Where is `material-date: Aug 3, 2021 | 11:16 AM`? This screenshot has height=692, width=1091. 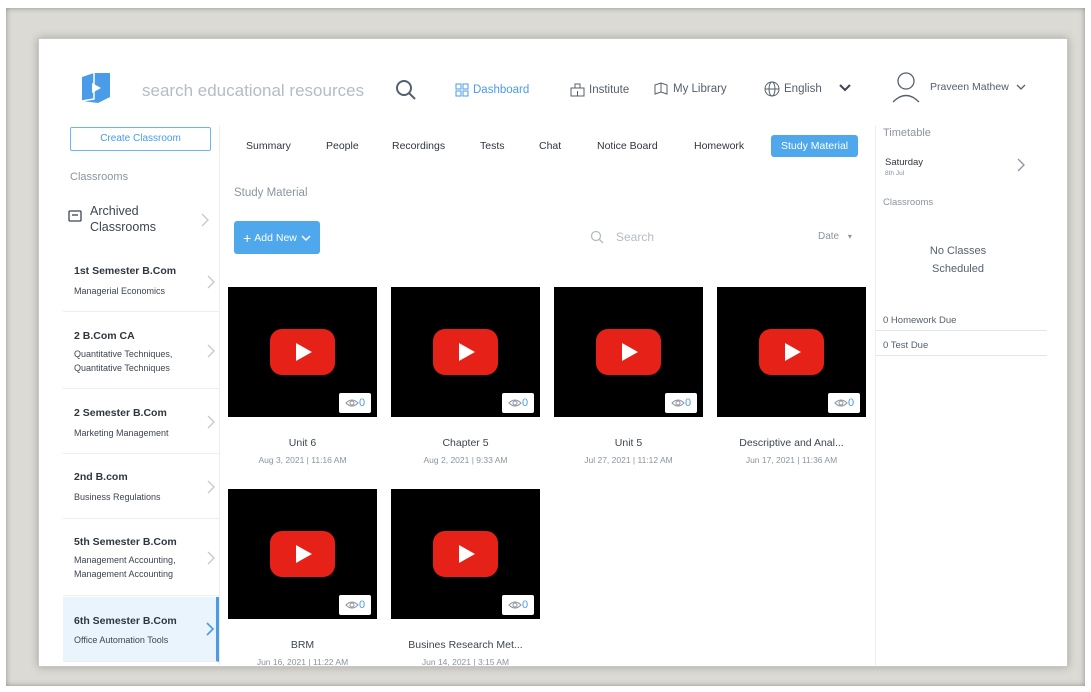
material-date: Aug 3, 2021 | 11:16 AM is located at coordinates (302, 460).